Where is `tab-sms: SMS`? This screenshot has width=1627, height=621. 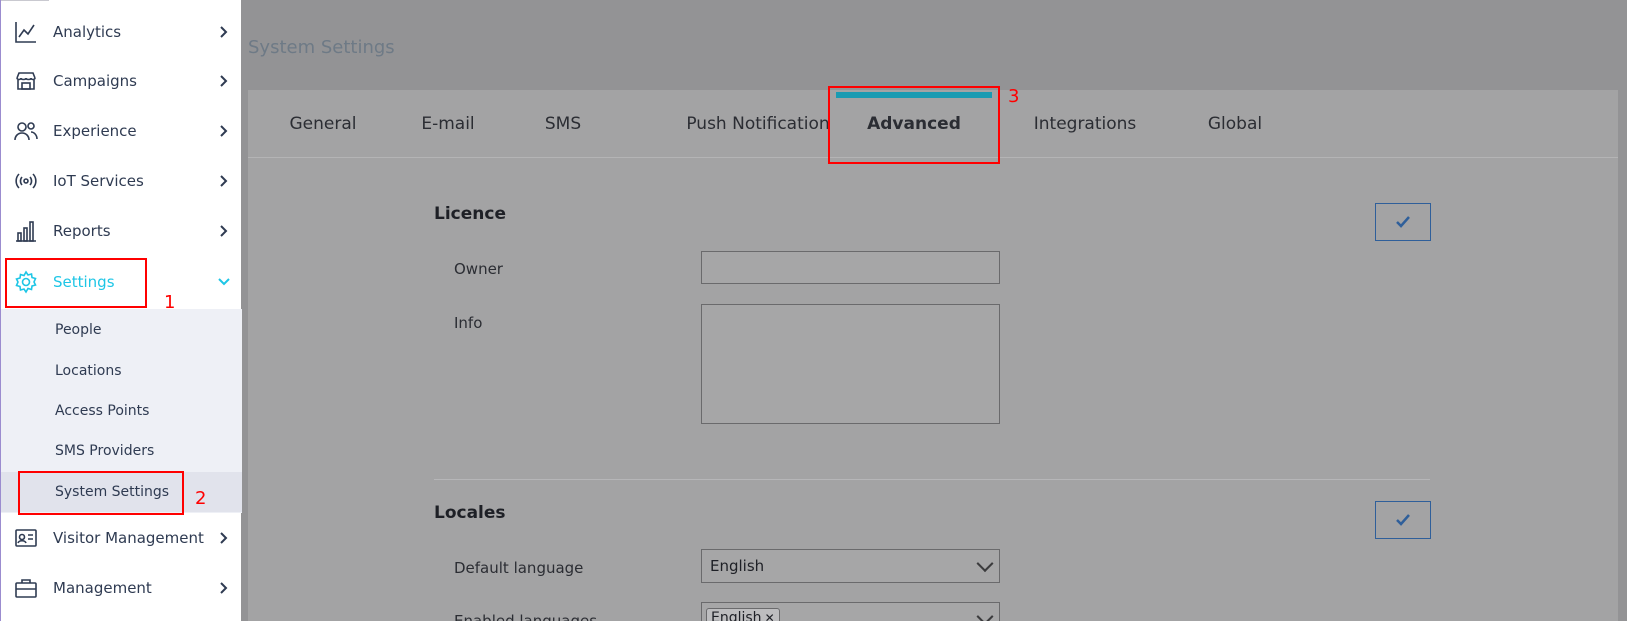
tab-sms: SMS is located at coordinates (563, 124).